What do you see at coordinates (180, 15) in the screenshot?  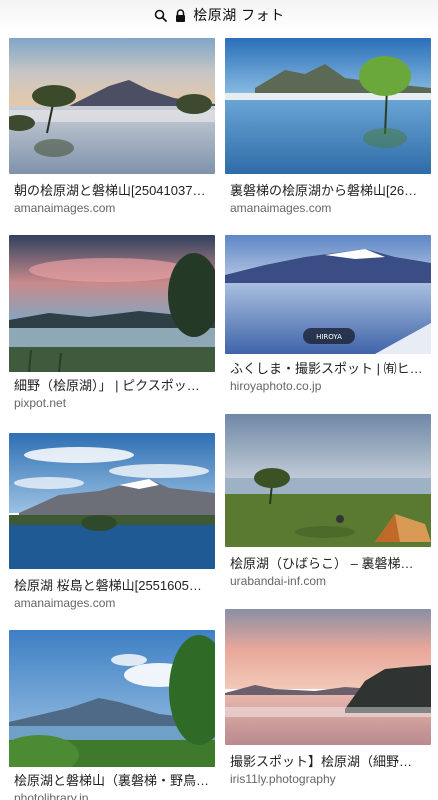 I see `lock-icon` at bounding box center [180, 15].